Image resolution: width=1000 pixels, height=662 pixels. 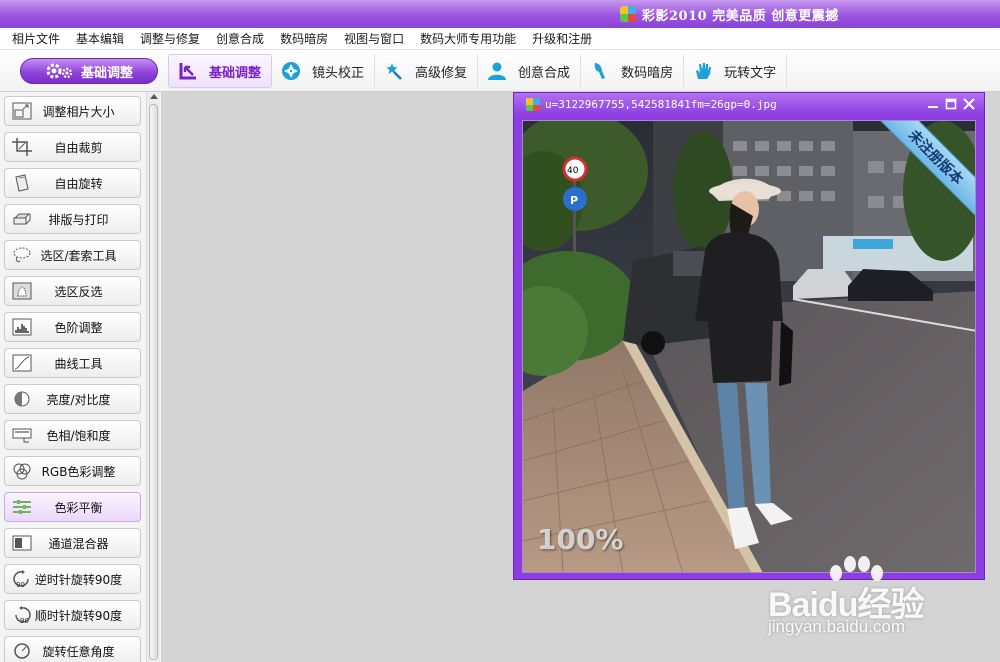 I want to click on rotate-any-angle-button: 旋转任意角度, so click(x=72, y=649).